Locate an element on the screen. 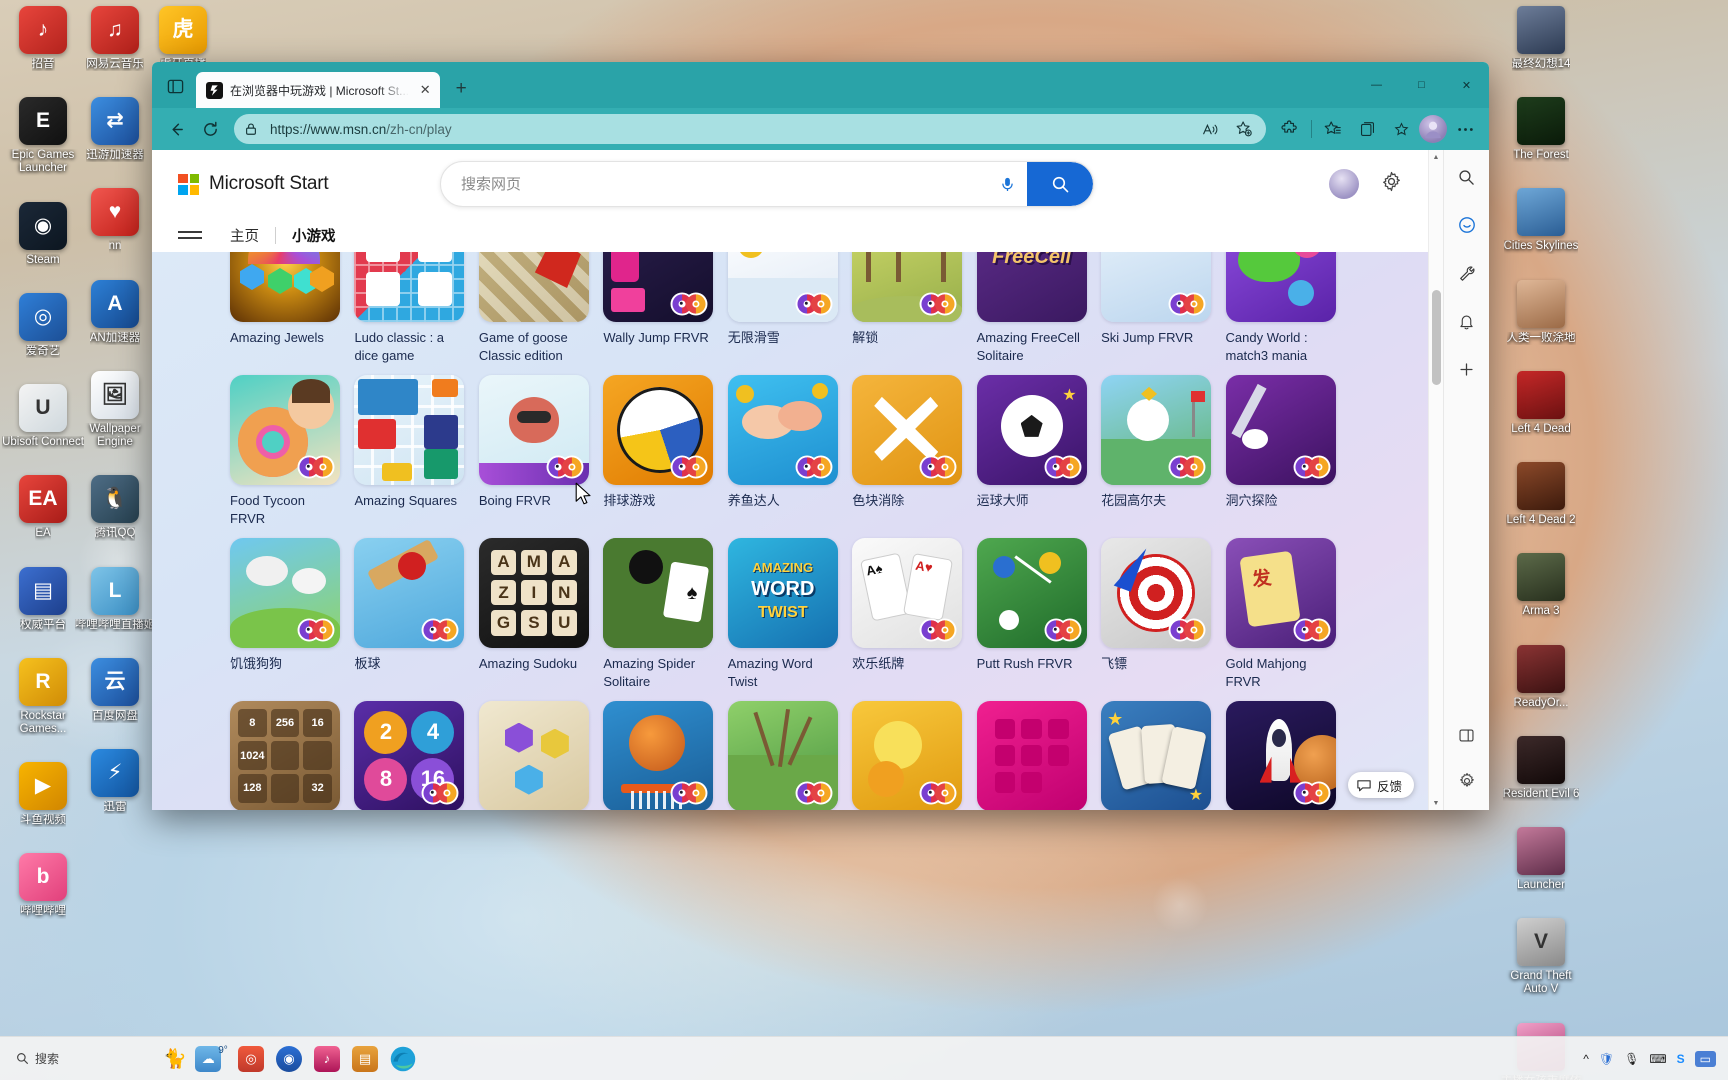 The width and height of the screenshot is (1728, 1080). taskbar-item-media: ♪ is located at coordinates (327, 1059).